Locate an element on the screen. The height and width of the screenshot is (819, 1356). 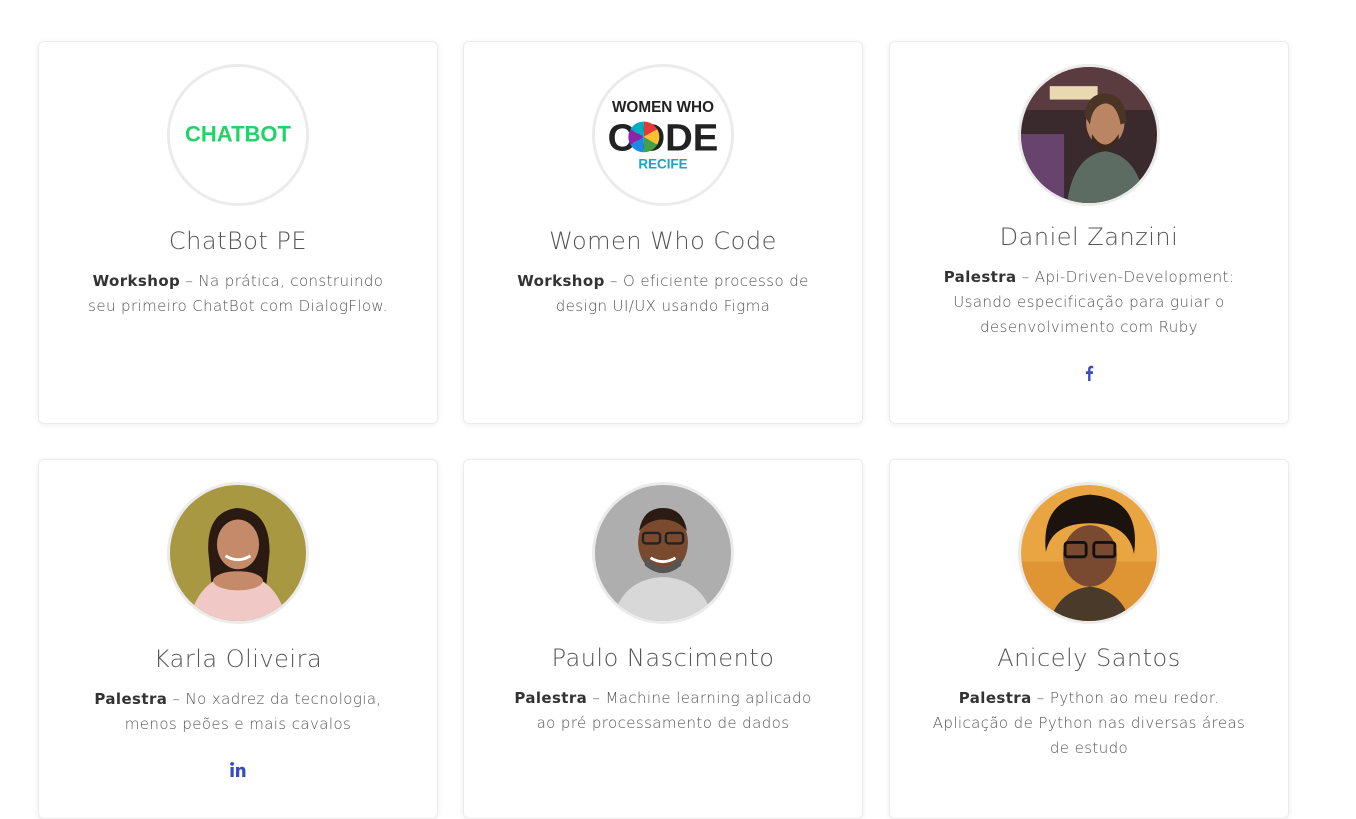
speaker-name: Women Who Code is located at coordinates (663, 241).